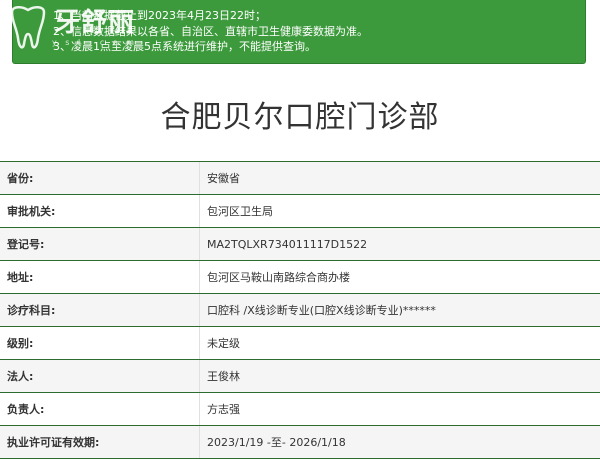  I want to click on row-value: 安徽省, so click(223, 178).